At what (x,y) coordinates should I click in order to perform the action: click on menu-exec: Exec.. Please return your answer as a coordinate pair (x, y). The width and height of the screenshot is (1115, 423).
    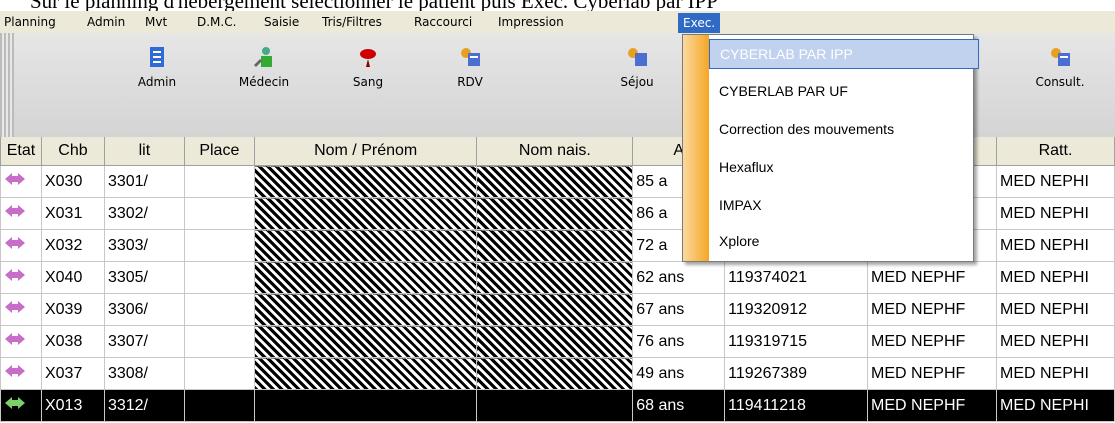
    Looking at the image, I should click on (699, 23).